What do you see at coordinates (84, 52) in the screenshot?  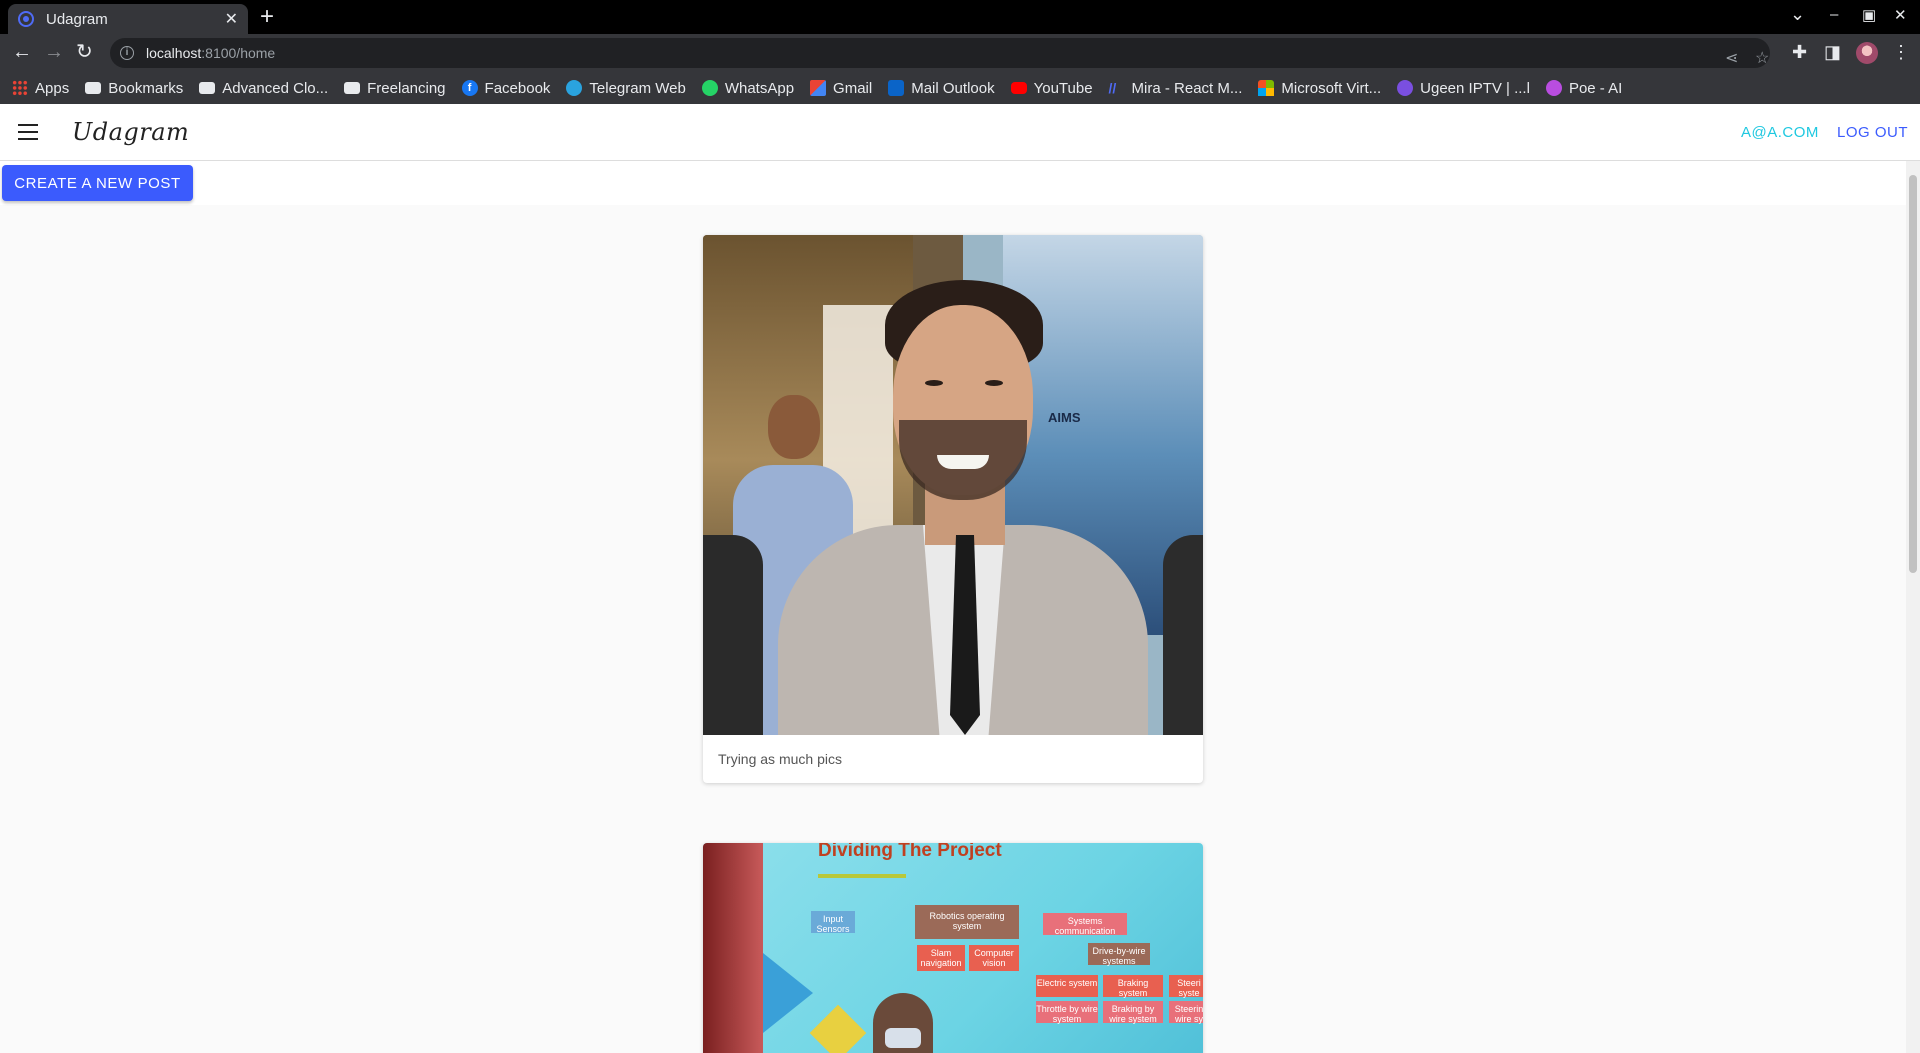 I see `reload-icon: ↻` at bounding box center [84, 52].